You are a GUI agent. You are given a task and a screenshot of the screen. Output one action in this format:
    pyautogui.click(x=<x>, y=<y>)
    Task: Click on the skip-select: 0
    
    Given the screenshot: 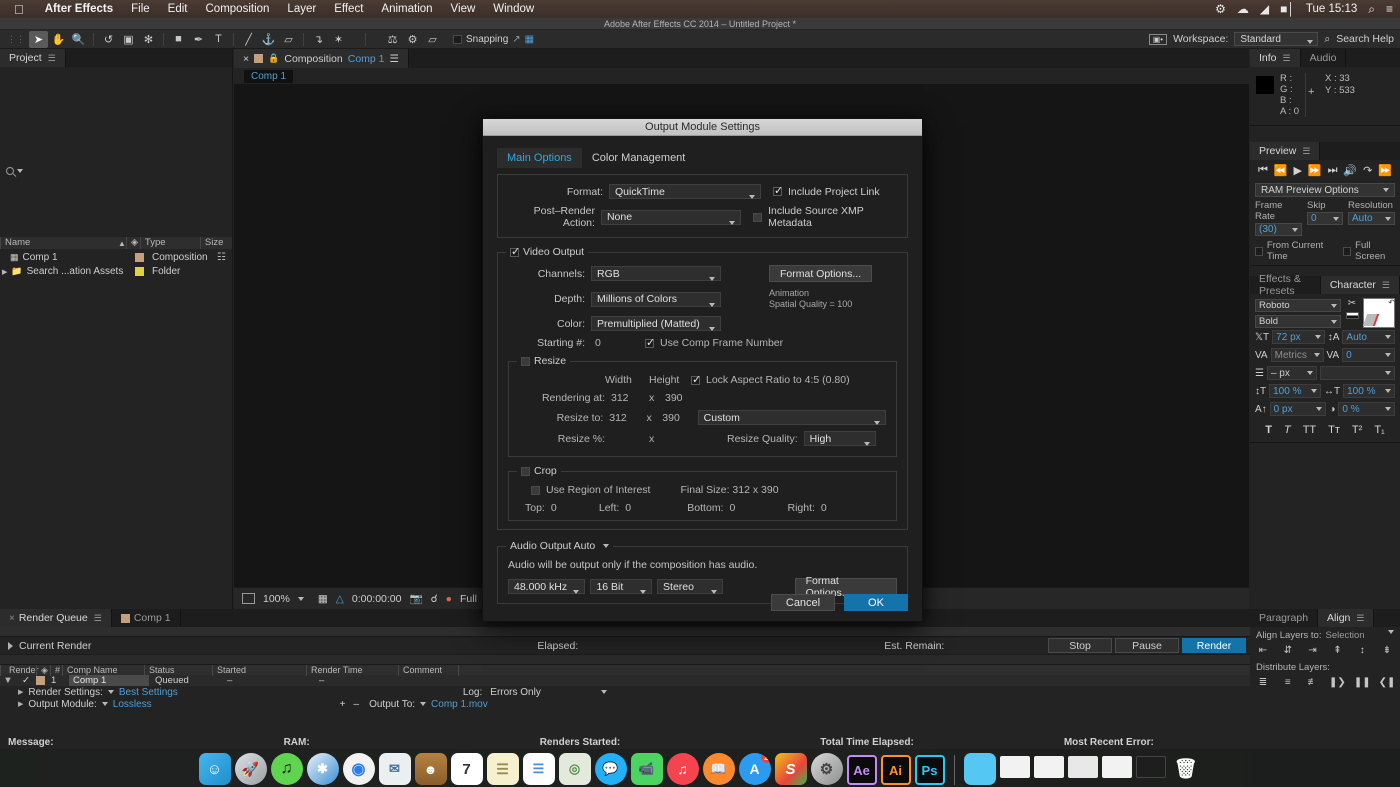 What is the action you would take?
    pyautogui.click(x=1325, y=218)
    